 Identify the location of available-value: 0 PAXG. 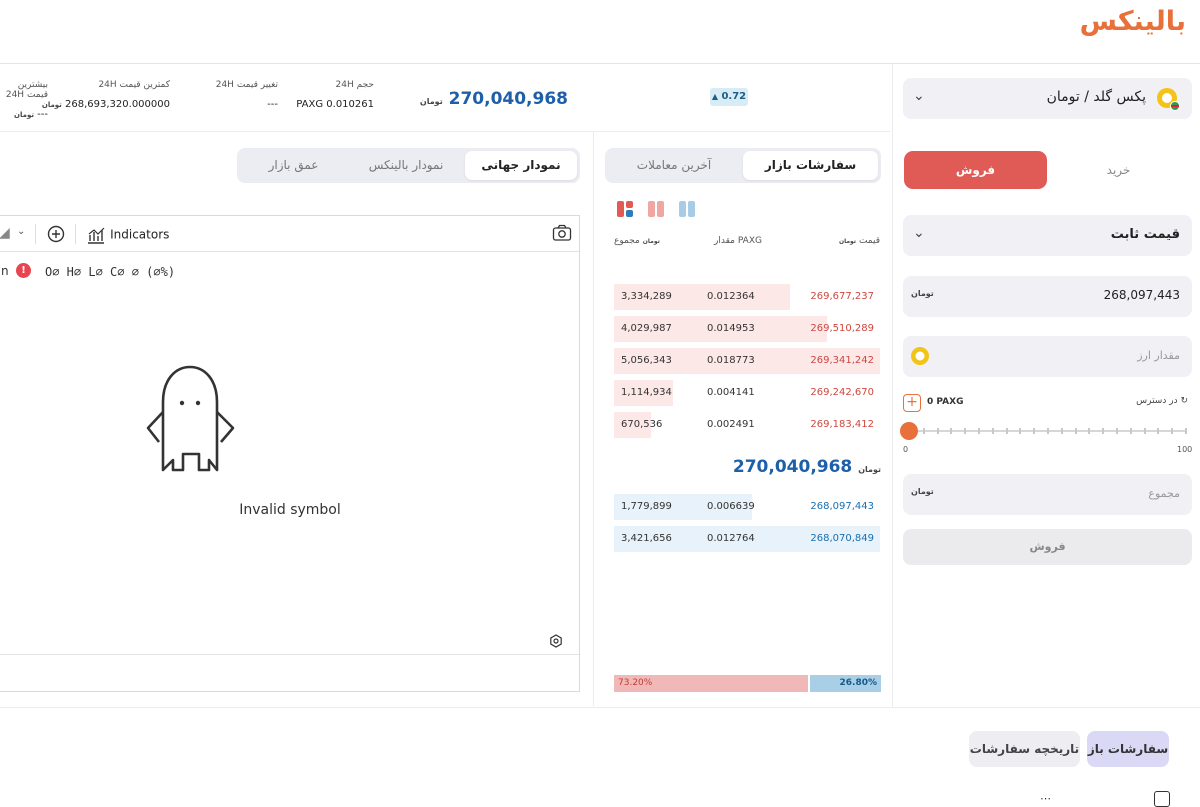
(945, 402).